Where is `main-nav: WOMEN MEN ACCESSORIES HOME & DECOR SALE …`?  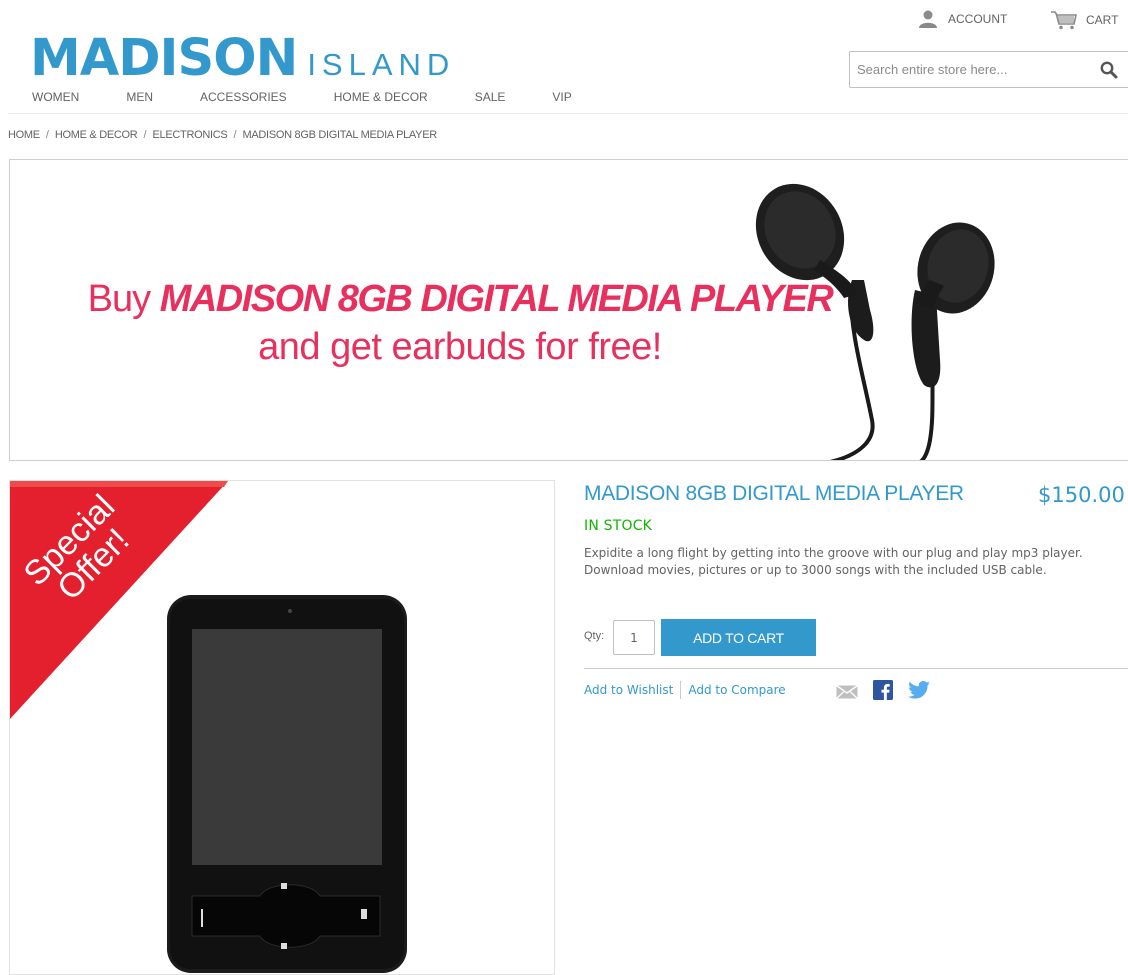 main-nav: WOMEN MEN ACCESSORIES HOME & DECOR SALE … is located at coordinates (325, 97).